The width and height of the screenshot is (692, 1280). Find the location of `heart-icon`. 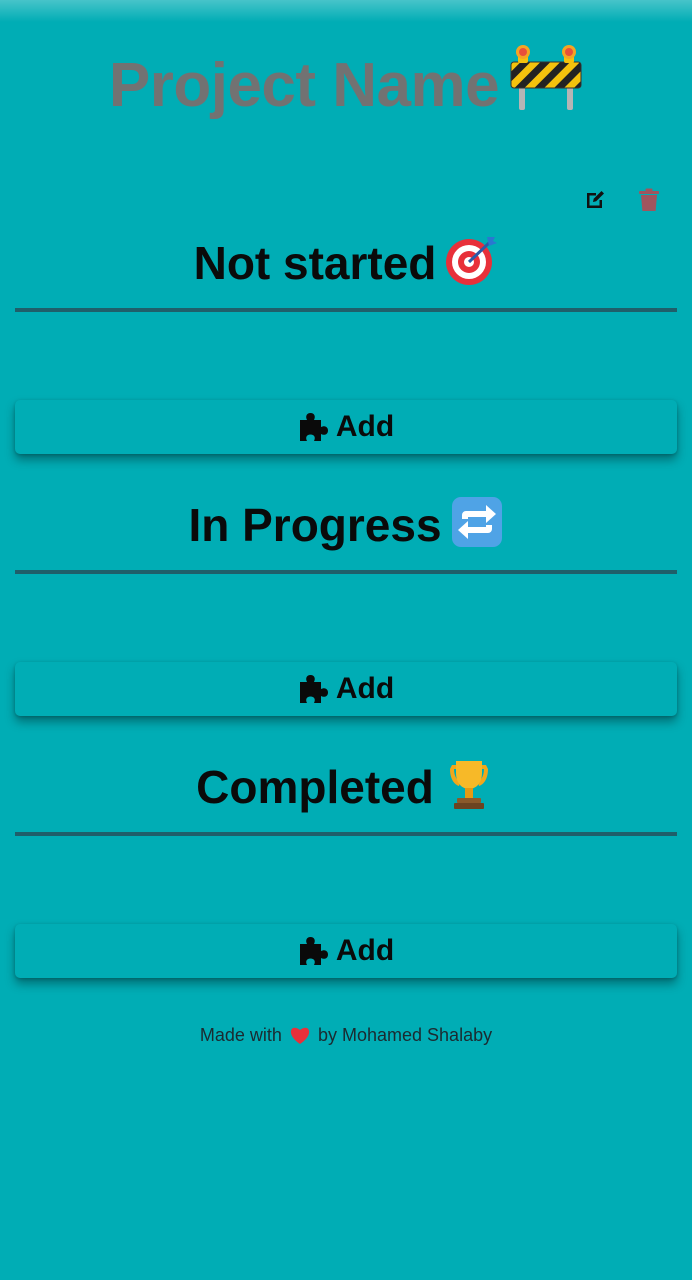

heart-icon is located at coordinates (300, 1035).